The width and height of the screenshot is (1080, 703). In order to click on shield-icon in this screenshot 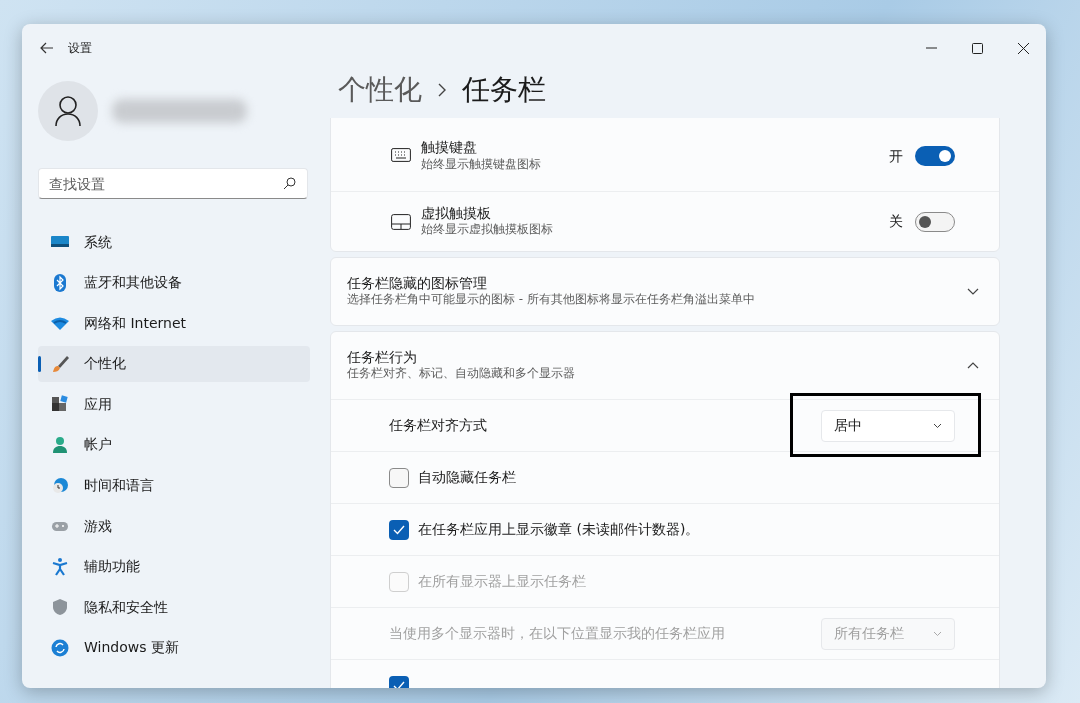, I will do `click(60, 607)`.